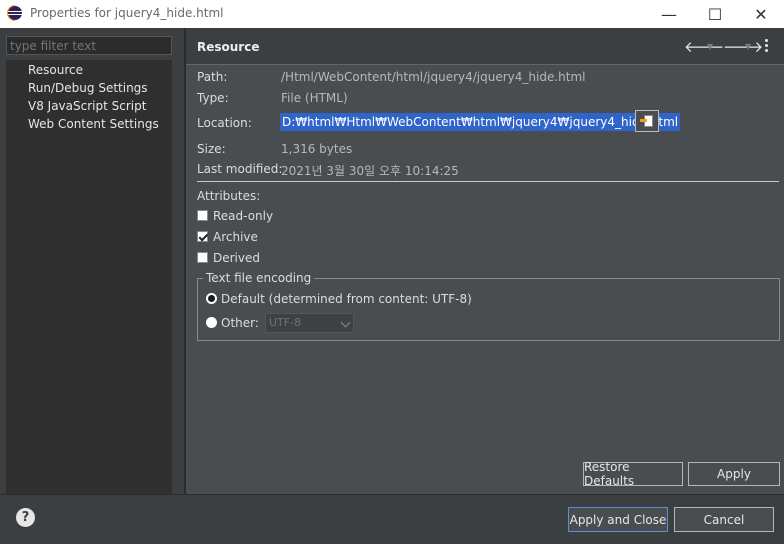  Describe the element at coordinates (618, 519) in the screenshot. I see `apply-and-close-button: Apply and Close` at that location.